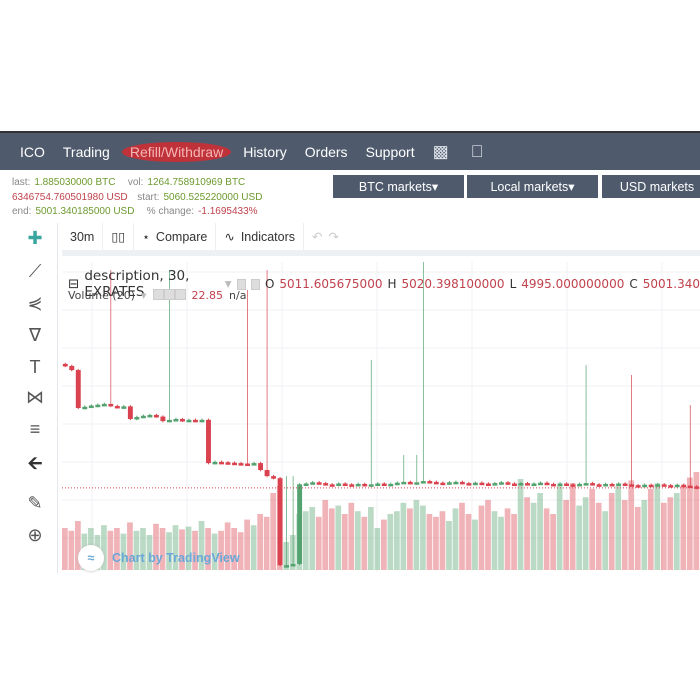  I want to click on interval-button: 30m, so click(83, 236).